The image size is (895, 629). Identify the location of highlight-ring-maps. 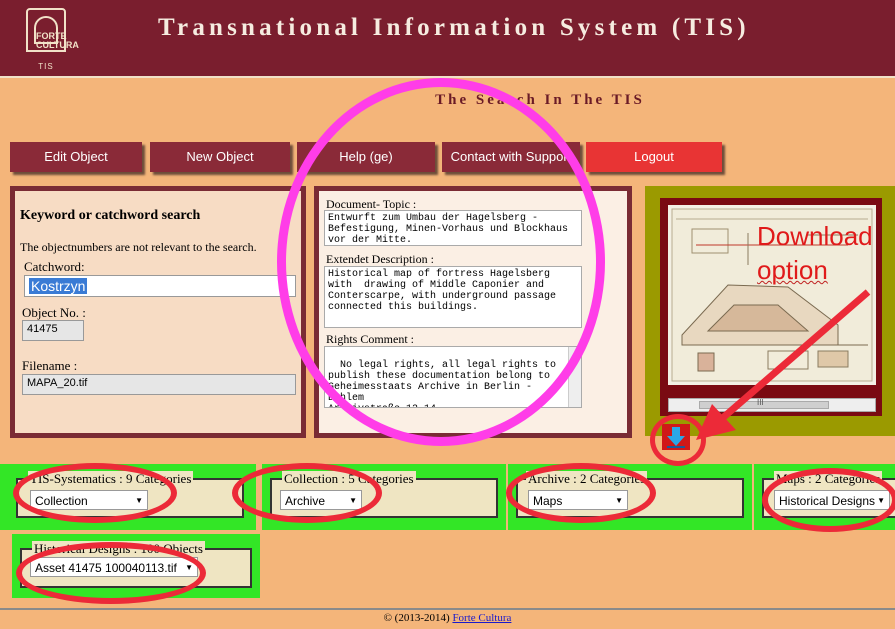
(828, 500).